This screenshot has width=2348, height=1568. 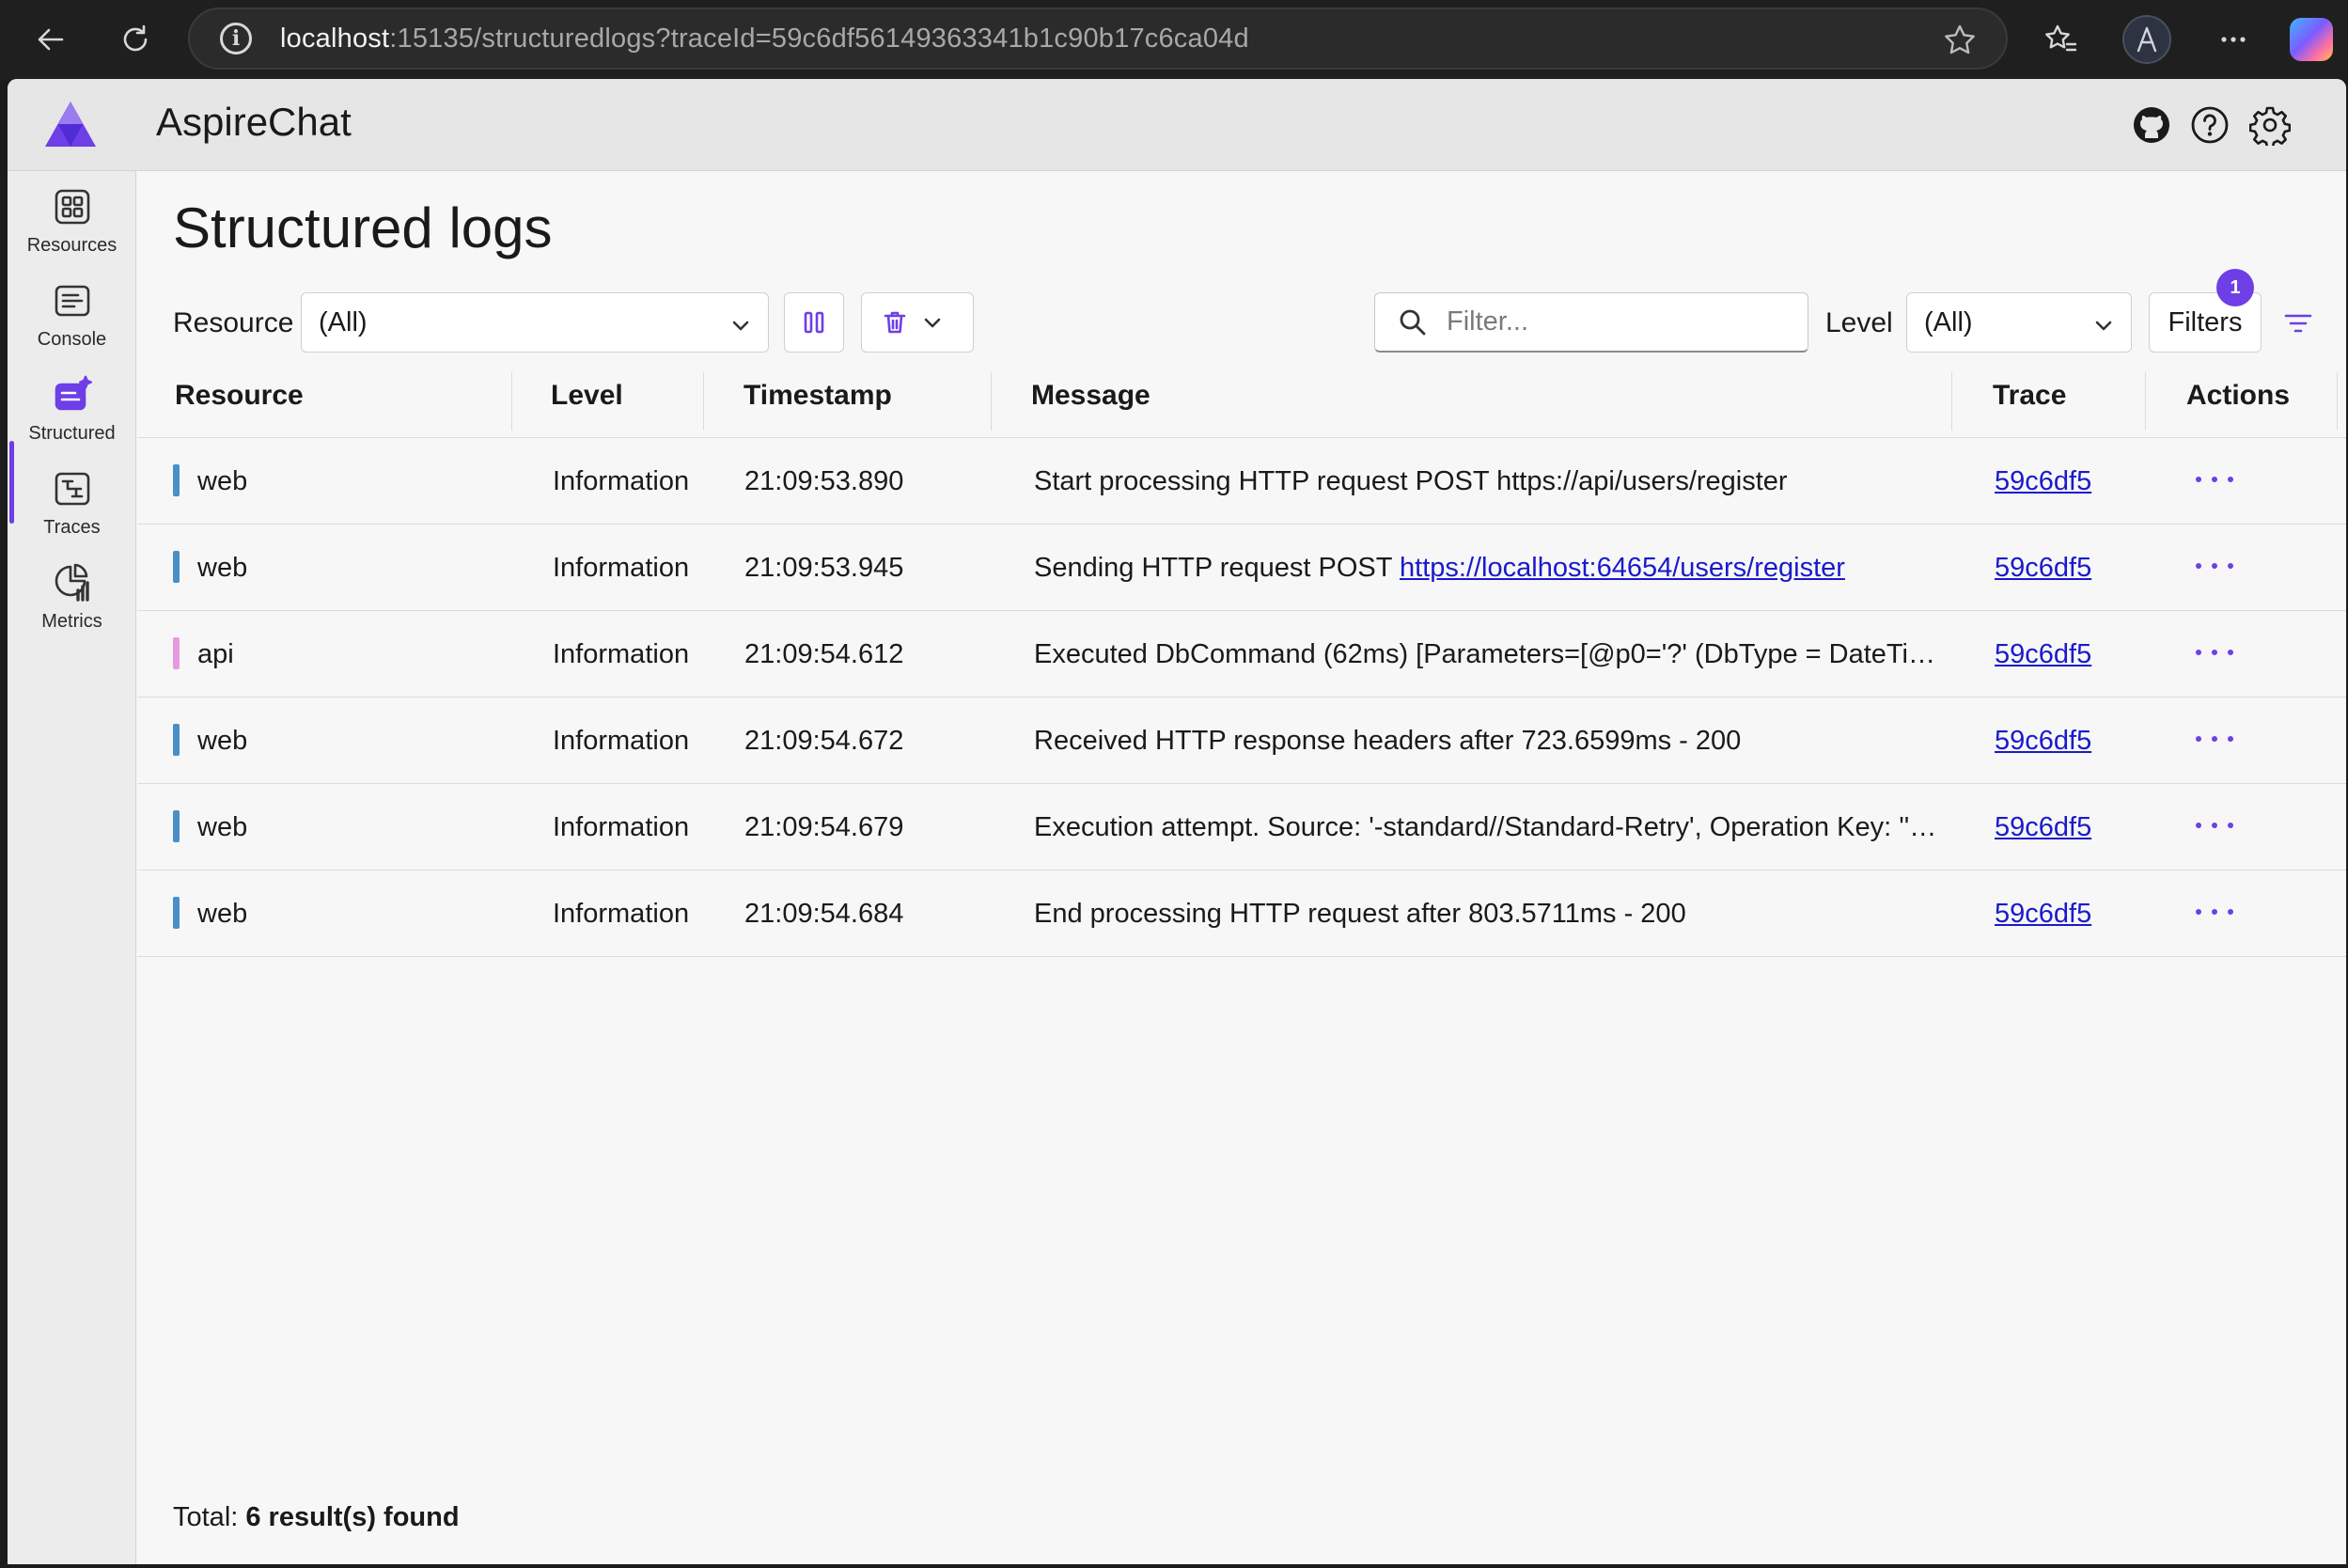 I want to click on level-select: (All), so click(x=2019, y=322).